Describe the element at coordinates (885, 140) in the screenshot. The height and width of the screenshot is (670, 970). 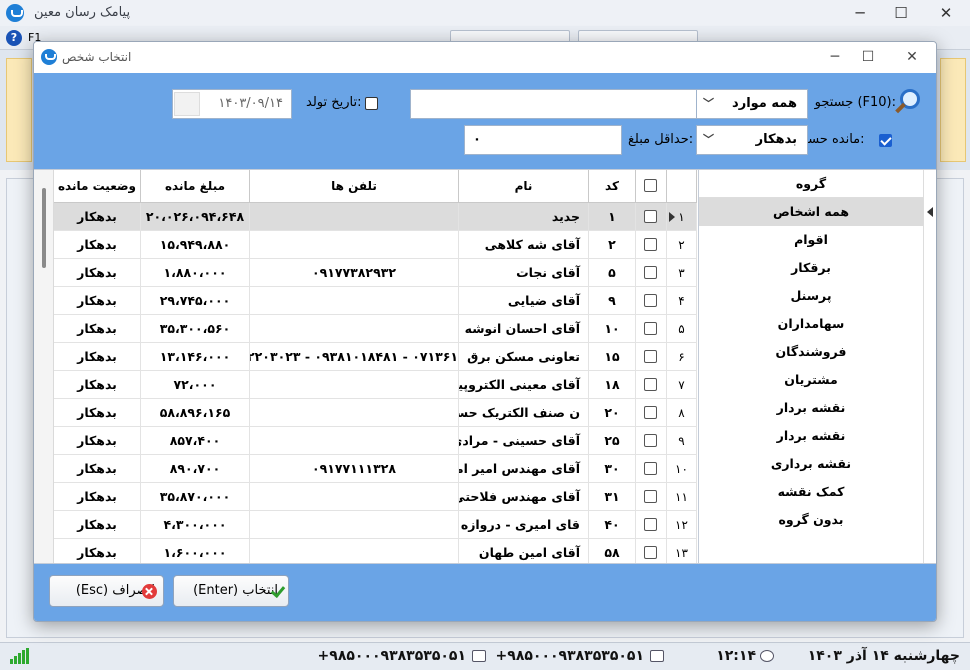
I see `balance-checkbox` at that location.